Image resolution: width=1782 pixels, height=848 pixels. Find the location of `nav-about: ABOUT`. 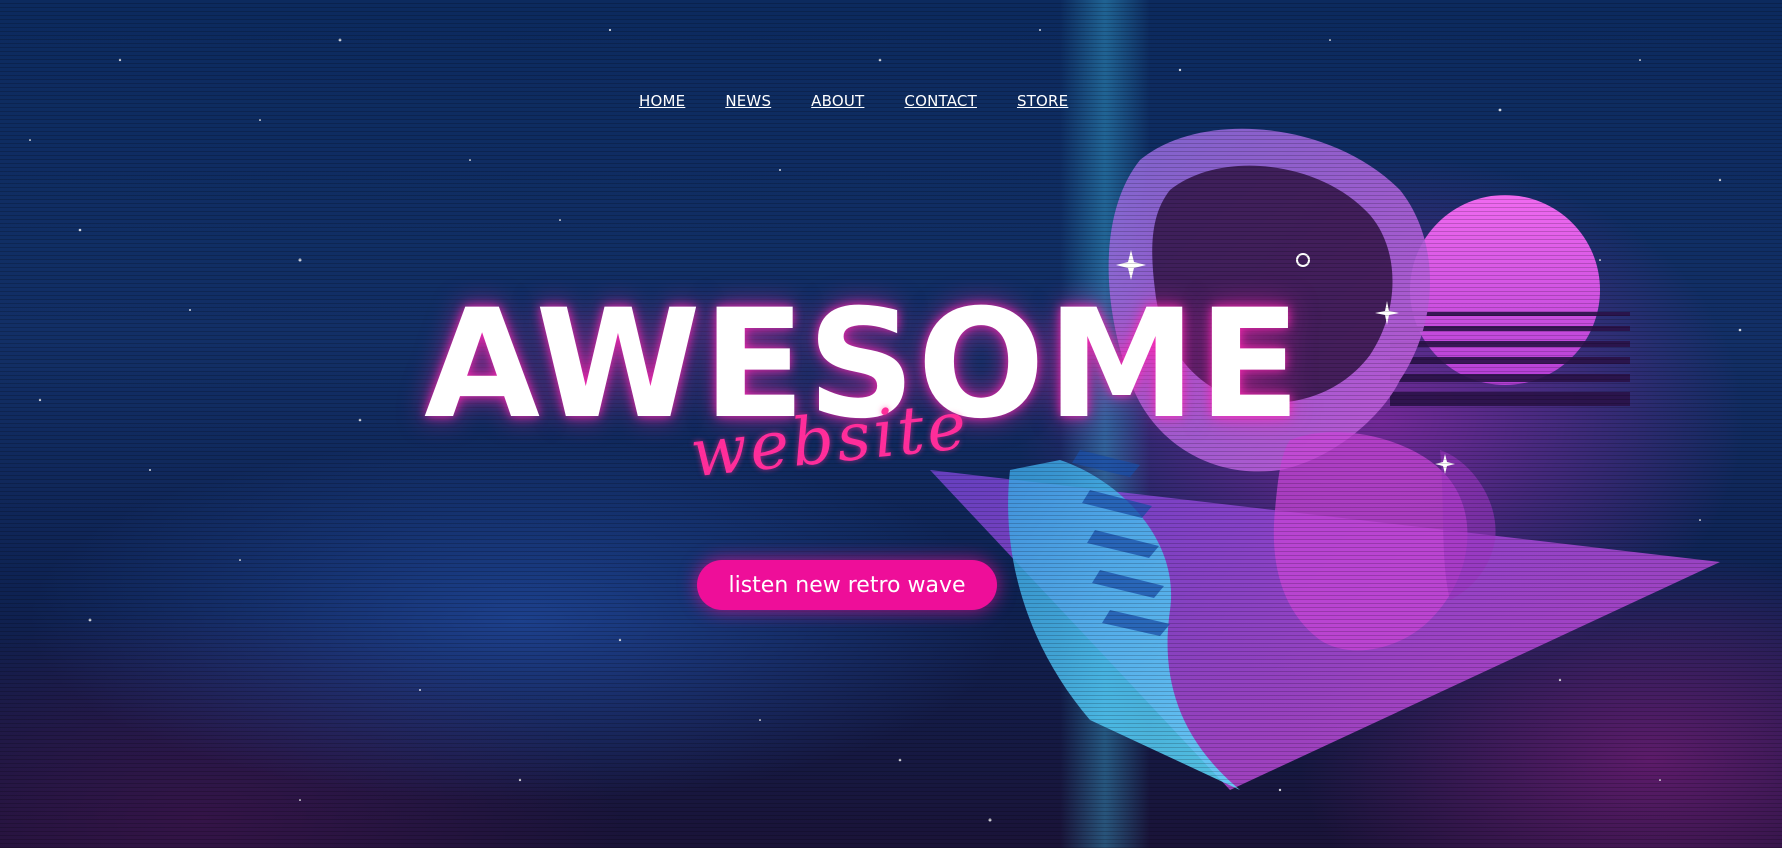

nav-about: ABOUT is located at coordinates (837, 101).